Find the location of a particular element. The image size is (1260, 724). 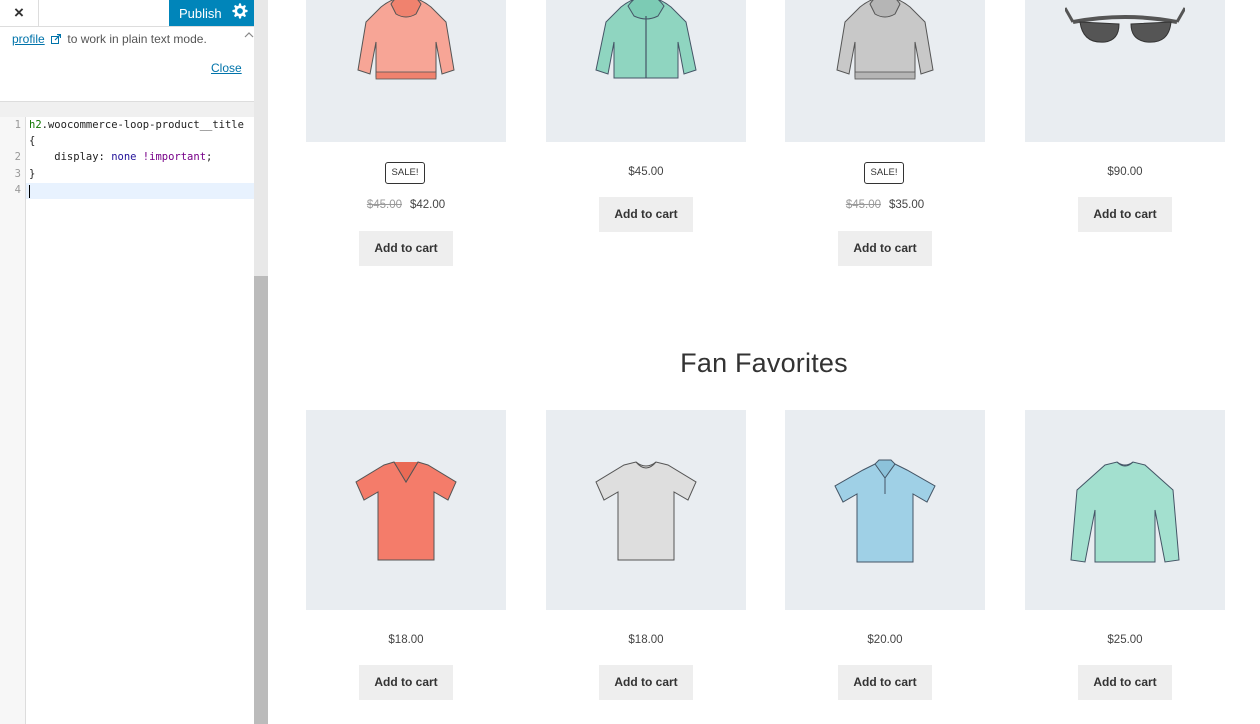

code-line: h2.woocommerce-loop-product__title is located at coordinates (136, 125).